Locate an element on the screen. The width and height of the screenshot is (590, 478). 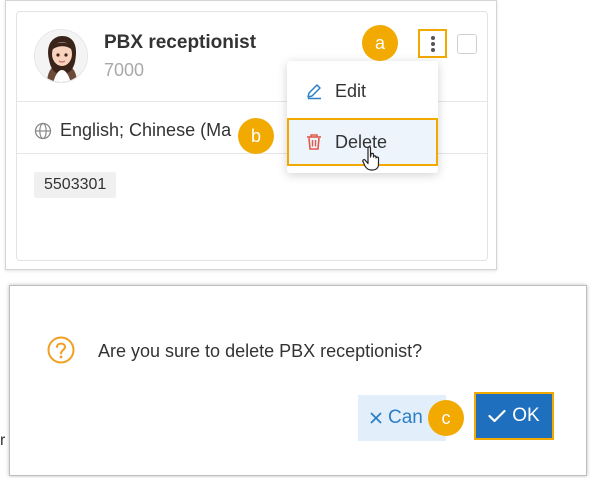
menu-item-edit-label: Edit is located at coordinates (351, 90).